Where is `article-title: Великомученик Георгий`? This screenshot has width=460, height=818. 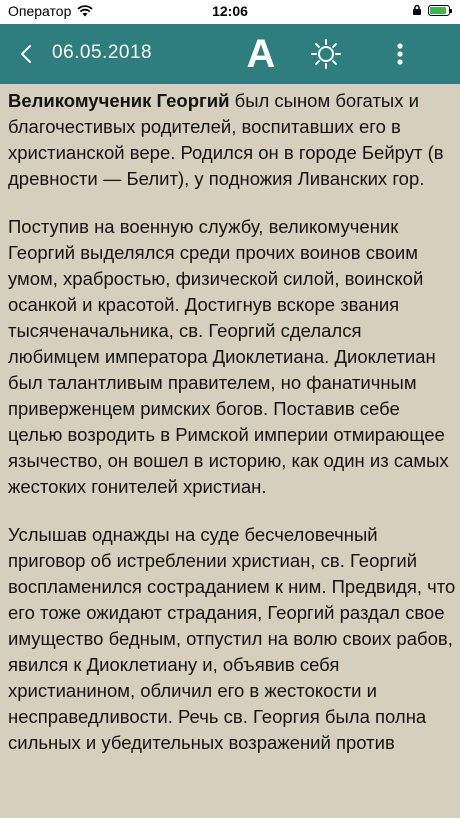 article-title: Великомученик Георгий is located at coordinates (119, 100).